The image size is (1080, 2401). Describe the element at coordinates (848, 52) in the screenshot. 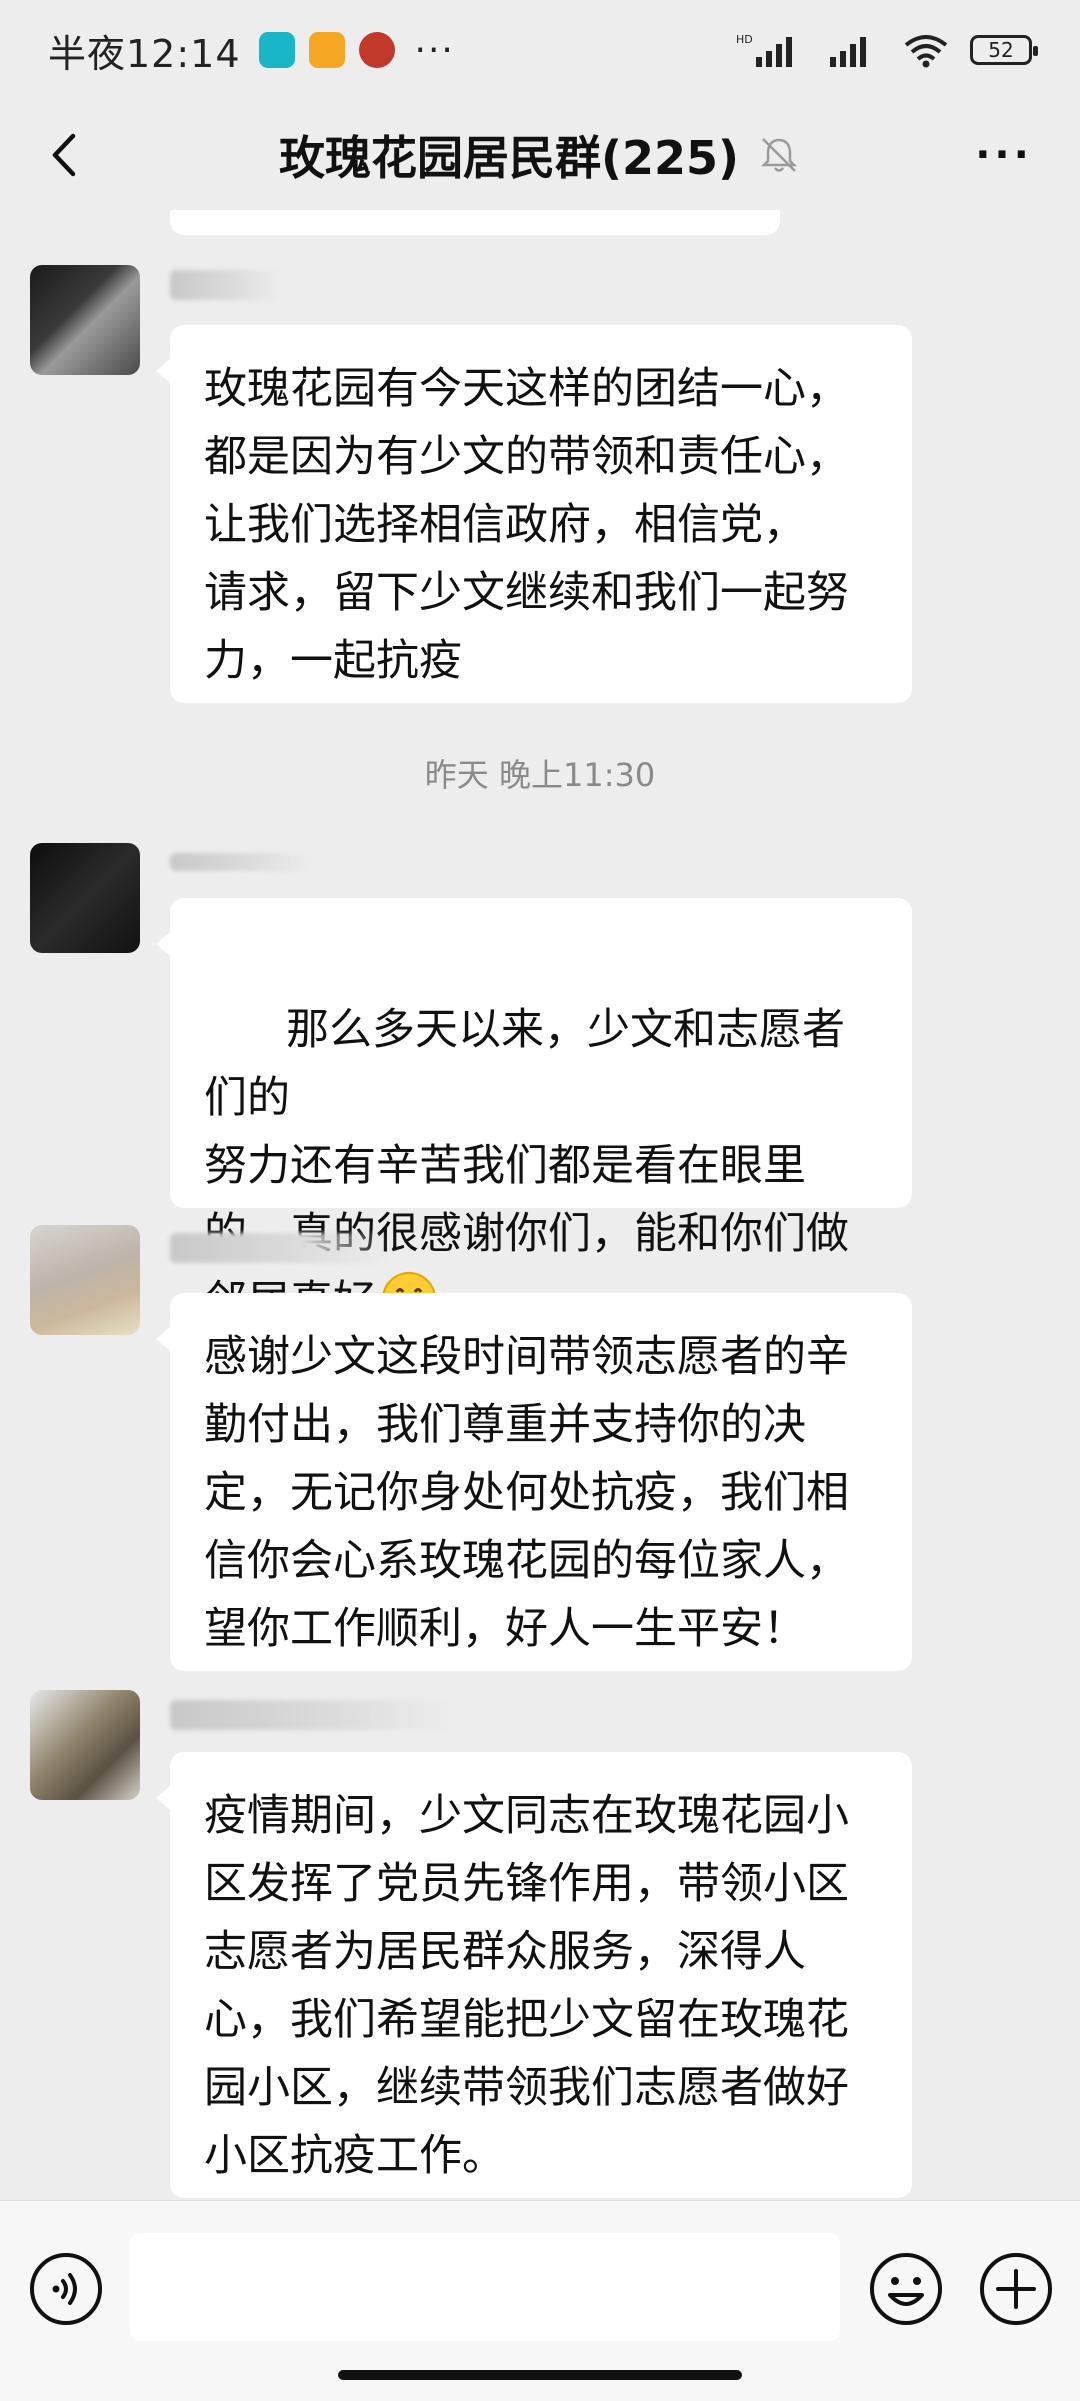

I see `signal-icon` at that location.